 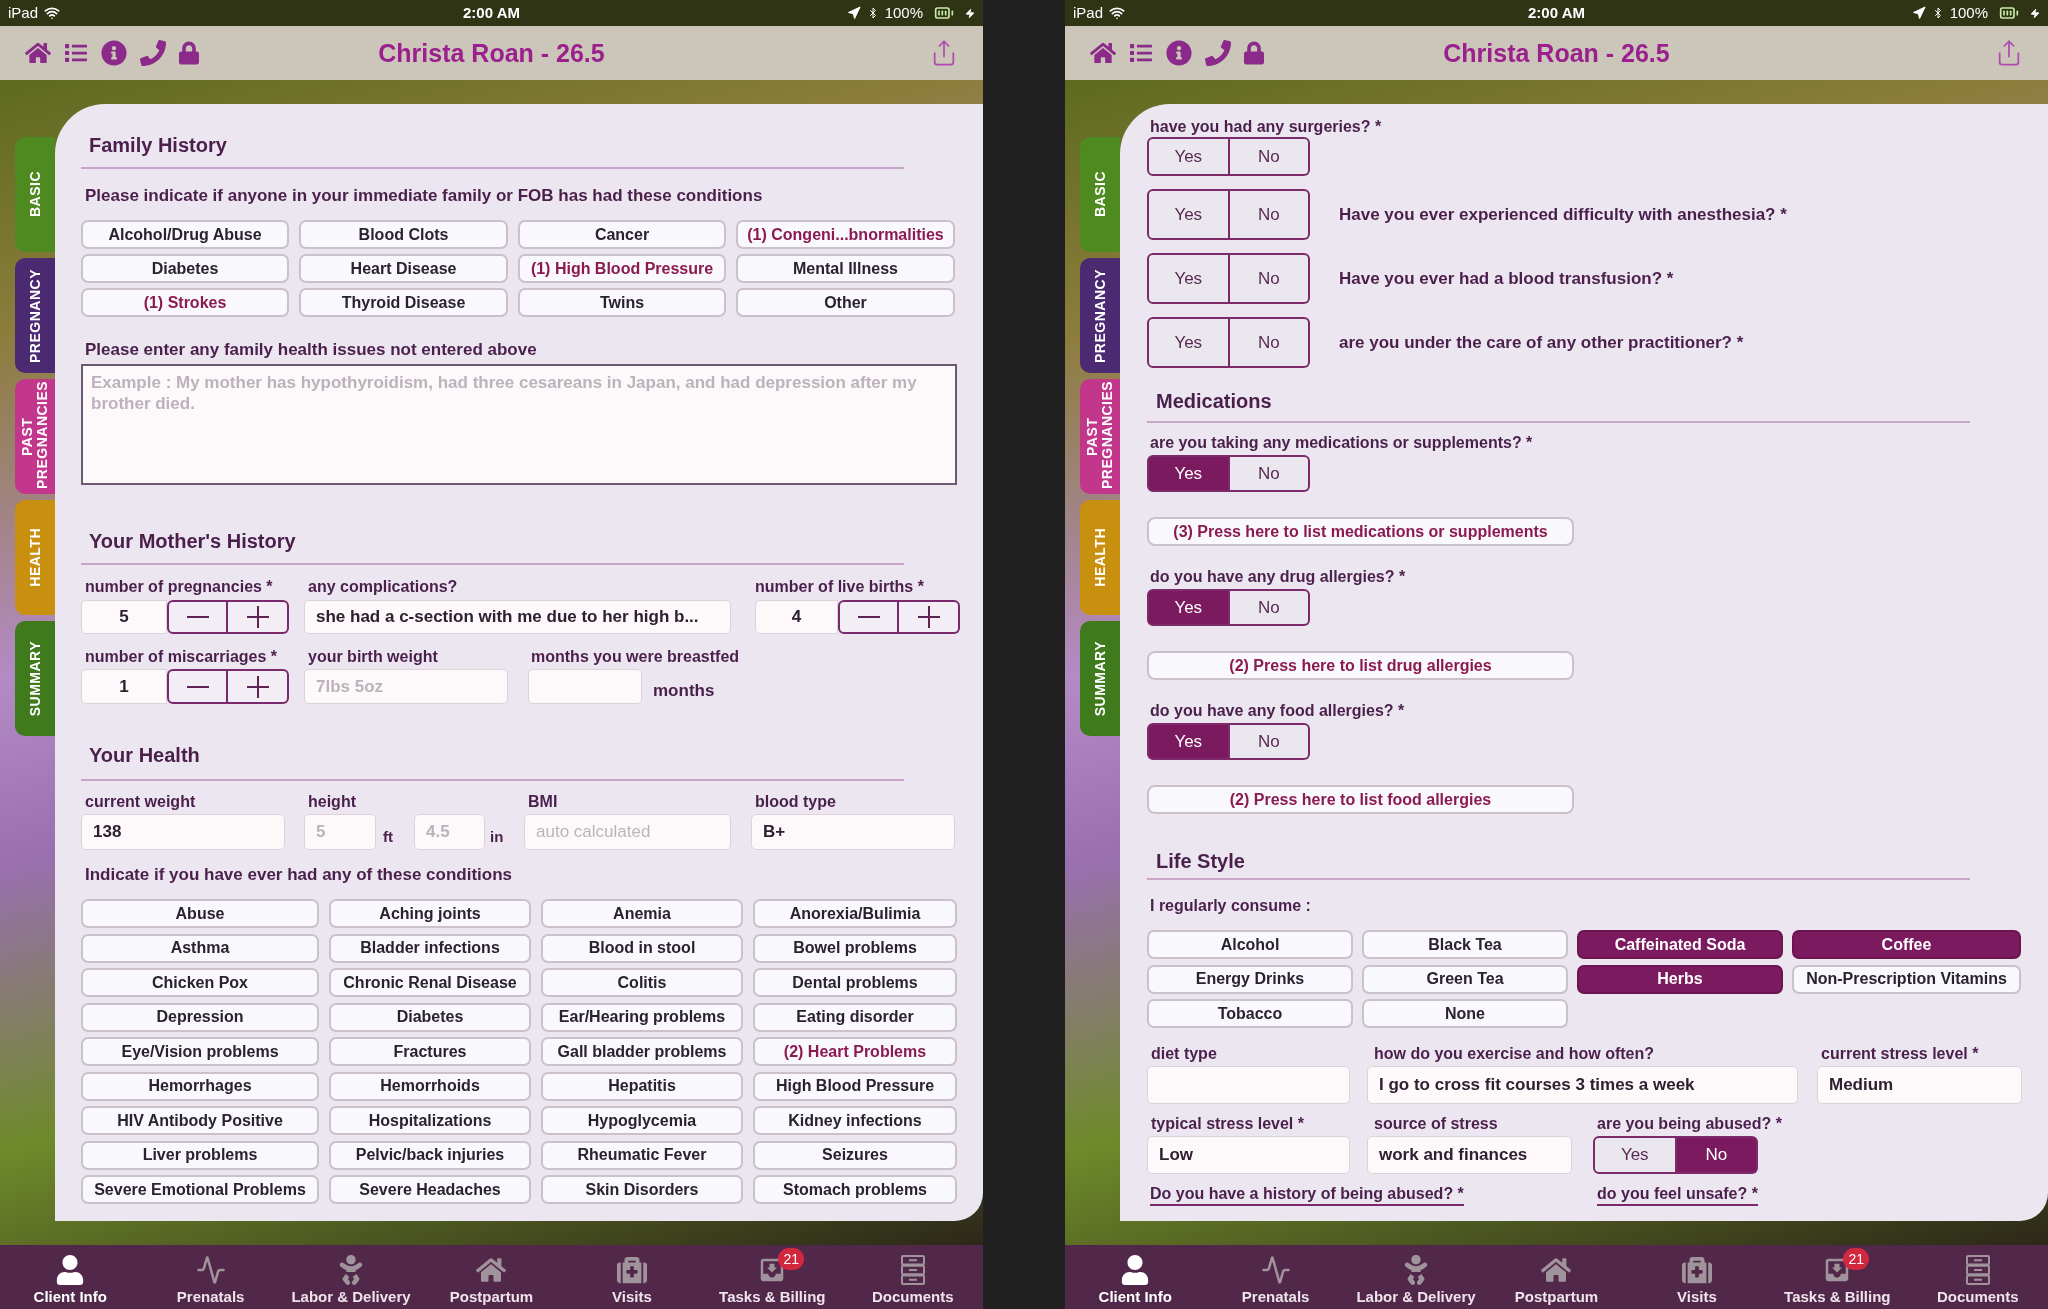 I want to click on list-entries-button: (2) Press here to list drug allergies, so click(x=1360, y=665).